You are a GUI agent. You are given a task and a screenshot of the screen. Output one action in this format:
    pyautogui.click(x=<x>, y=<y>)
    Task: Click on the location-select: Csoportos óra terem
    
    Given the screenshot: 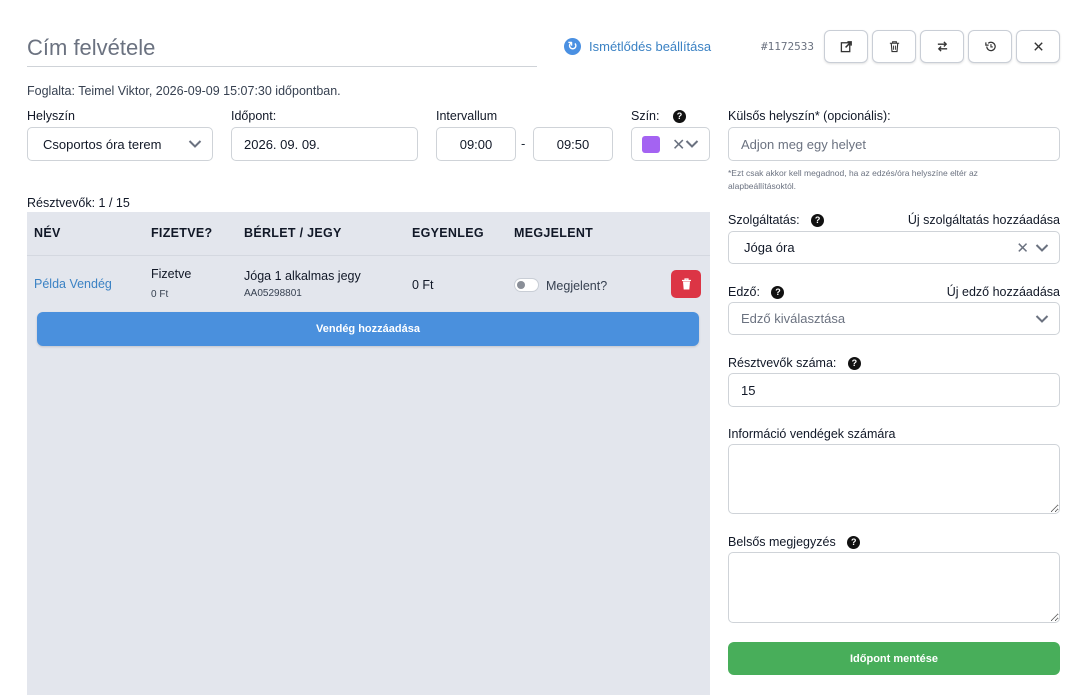 What is the action you would take?
    pyautogui.click(x=120, y=144)
    